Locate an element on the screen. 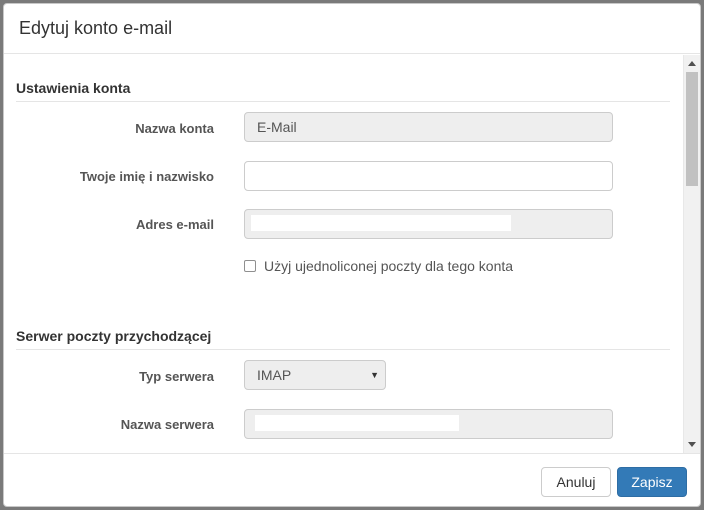 This screenshot has height=510, width=704. email-address-input is located at coordinates (428, 224).